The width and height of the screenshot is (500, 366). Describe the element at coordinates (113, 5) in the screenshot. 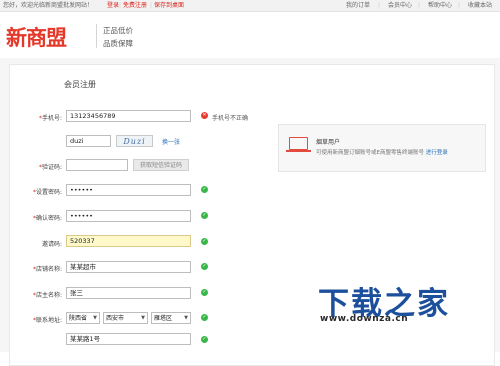

I see `login-link: 登录` at that location.